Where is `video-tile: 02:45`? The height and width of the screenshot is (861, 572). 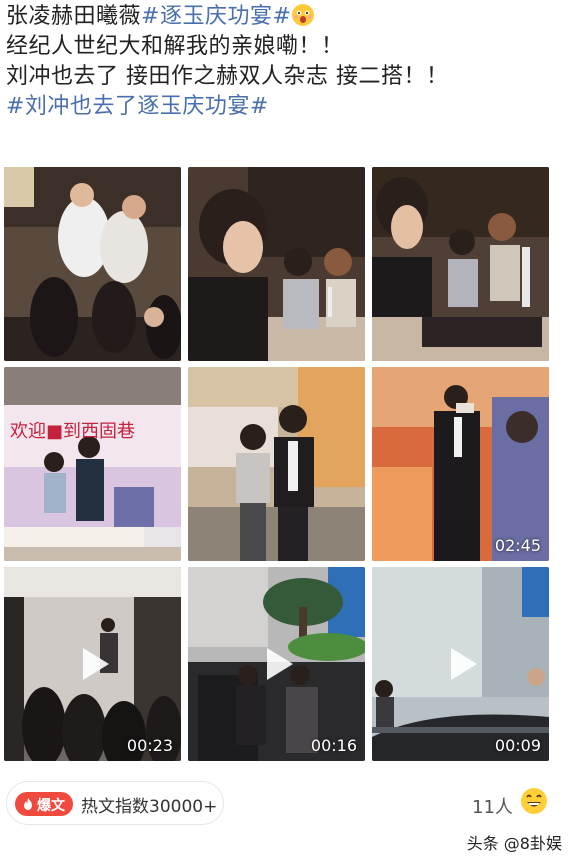
video-tile: 02:45 is located at coordinates (460, 464).